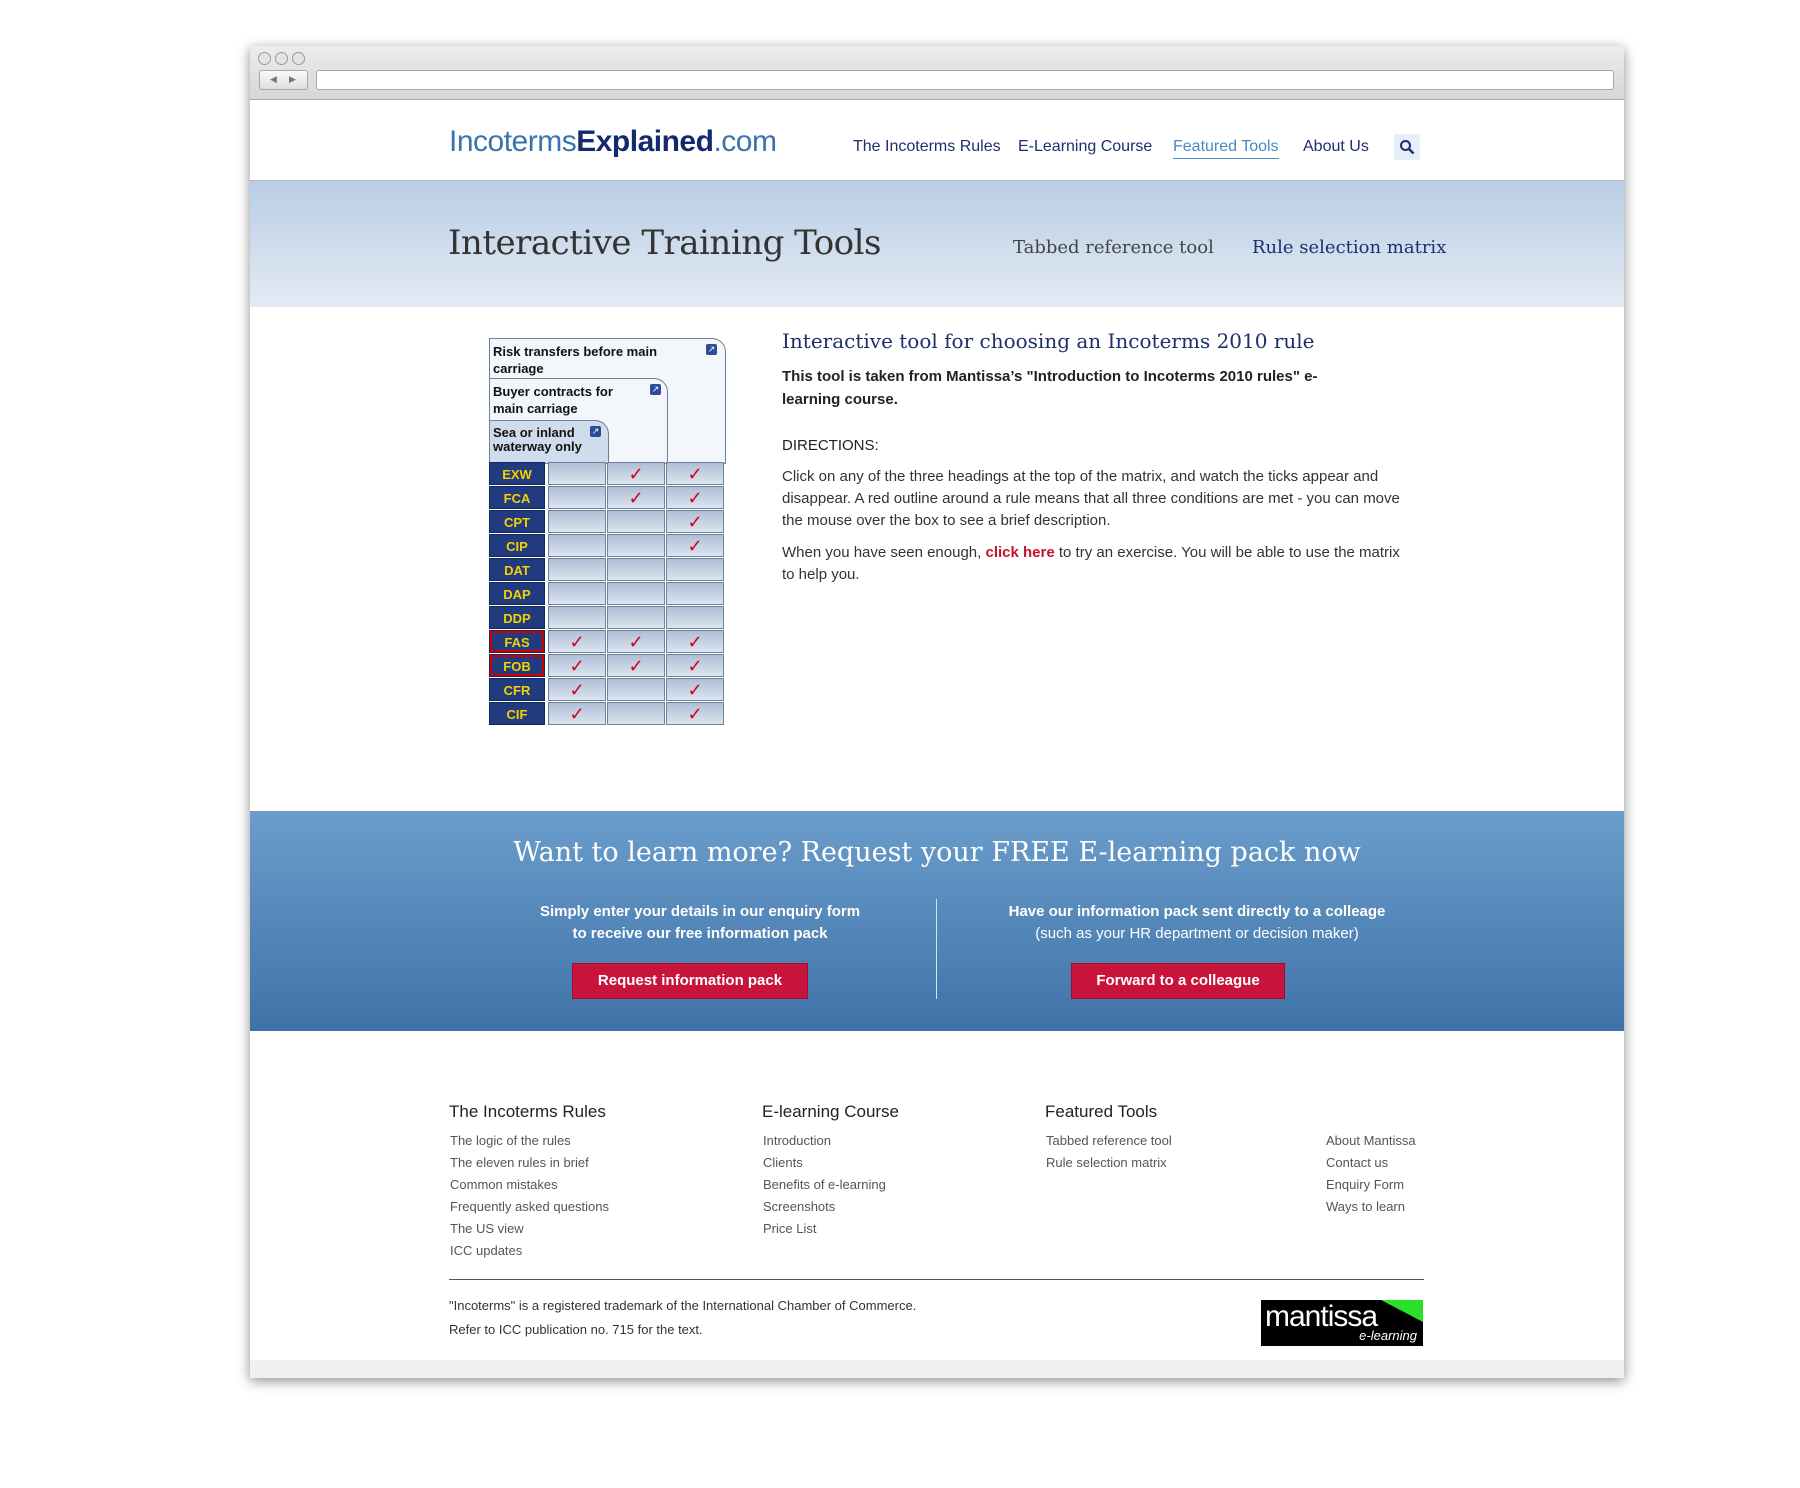 Image resolution: width=1800 pixels, height=1488 pixels. Describe the element at coordinates (517, 641) in the screenshot. I see `rule-code-7: FAS` at that location.